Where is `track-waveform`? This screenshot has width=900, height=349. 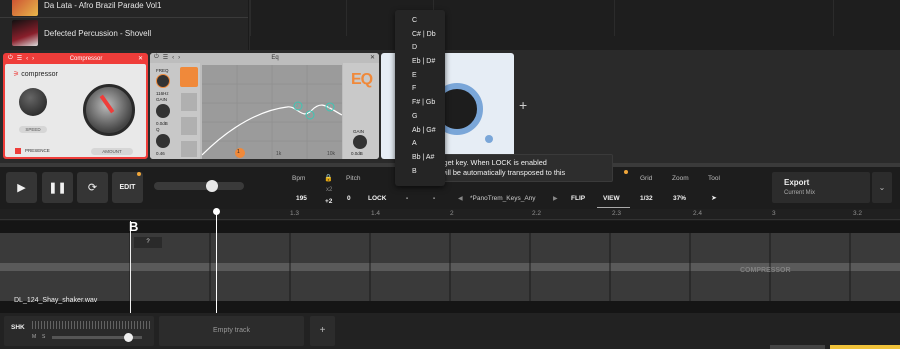
track-waveform is located at coordinates (91, 325).